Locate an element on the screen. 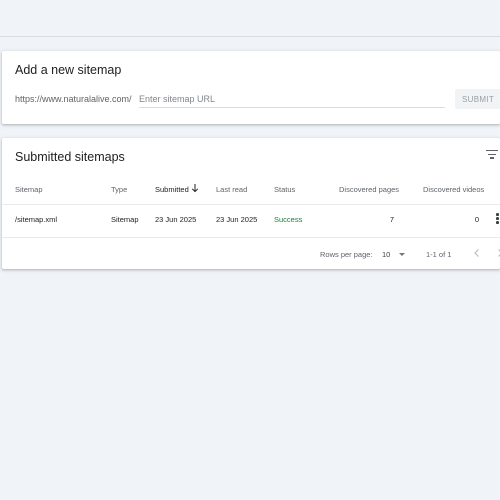  rows-per-page-label: Rows per page: is located at coordinates (346, 254).